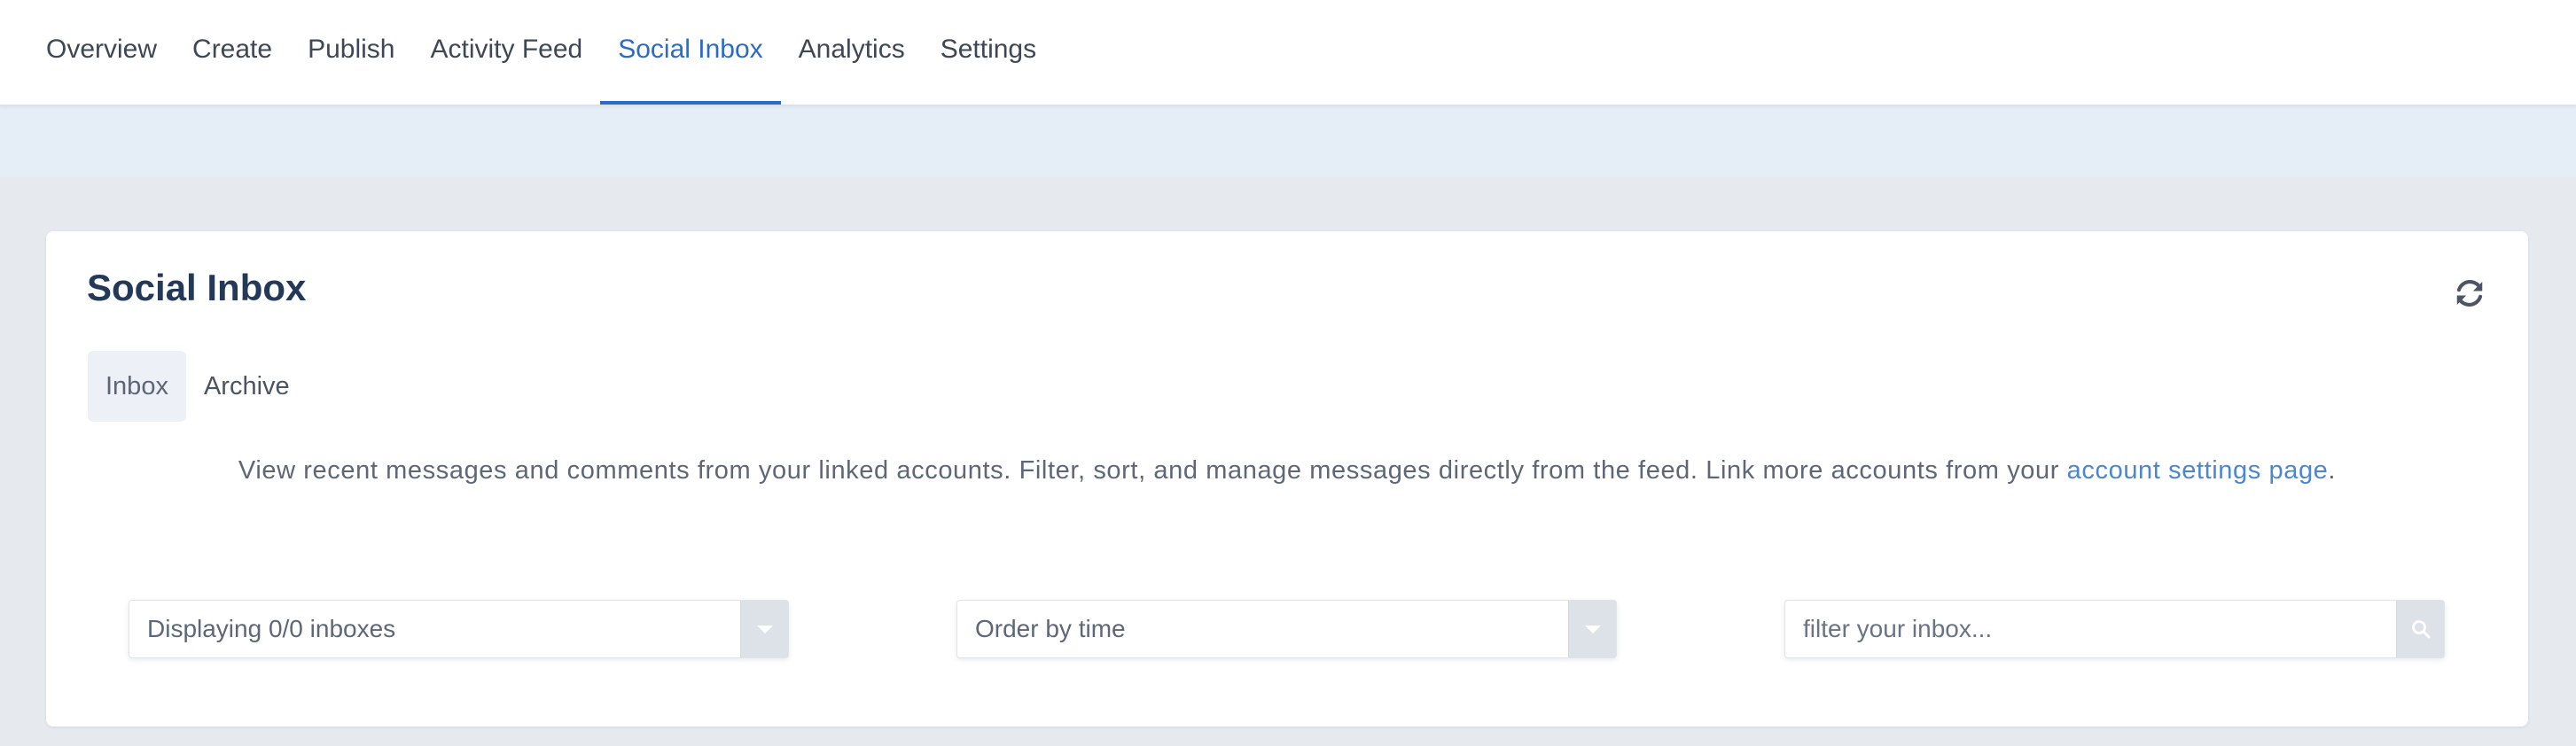 The image size is (2576, 746). Describe the element at coordinates (1288, 141) in the screenshot. I see `header-band` at that location.